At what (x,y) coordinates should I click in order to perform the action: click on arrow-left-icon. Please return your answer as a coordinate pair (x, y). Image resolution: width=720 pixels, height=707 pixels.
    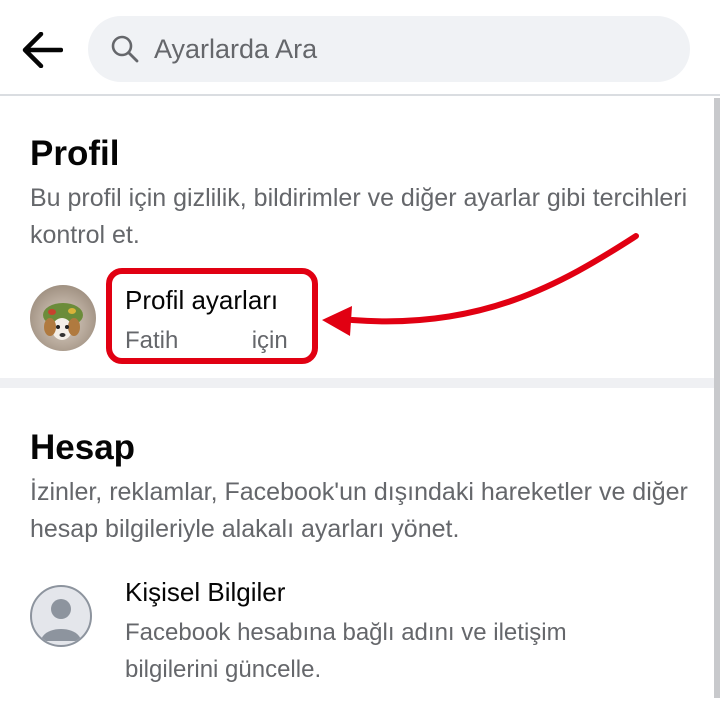
    Looking at the image, I should click on (42, 50).